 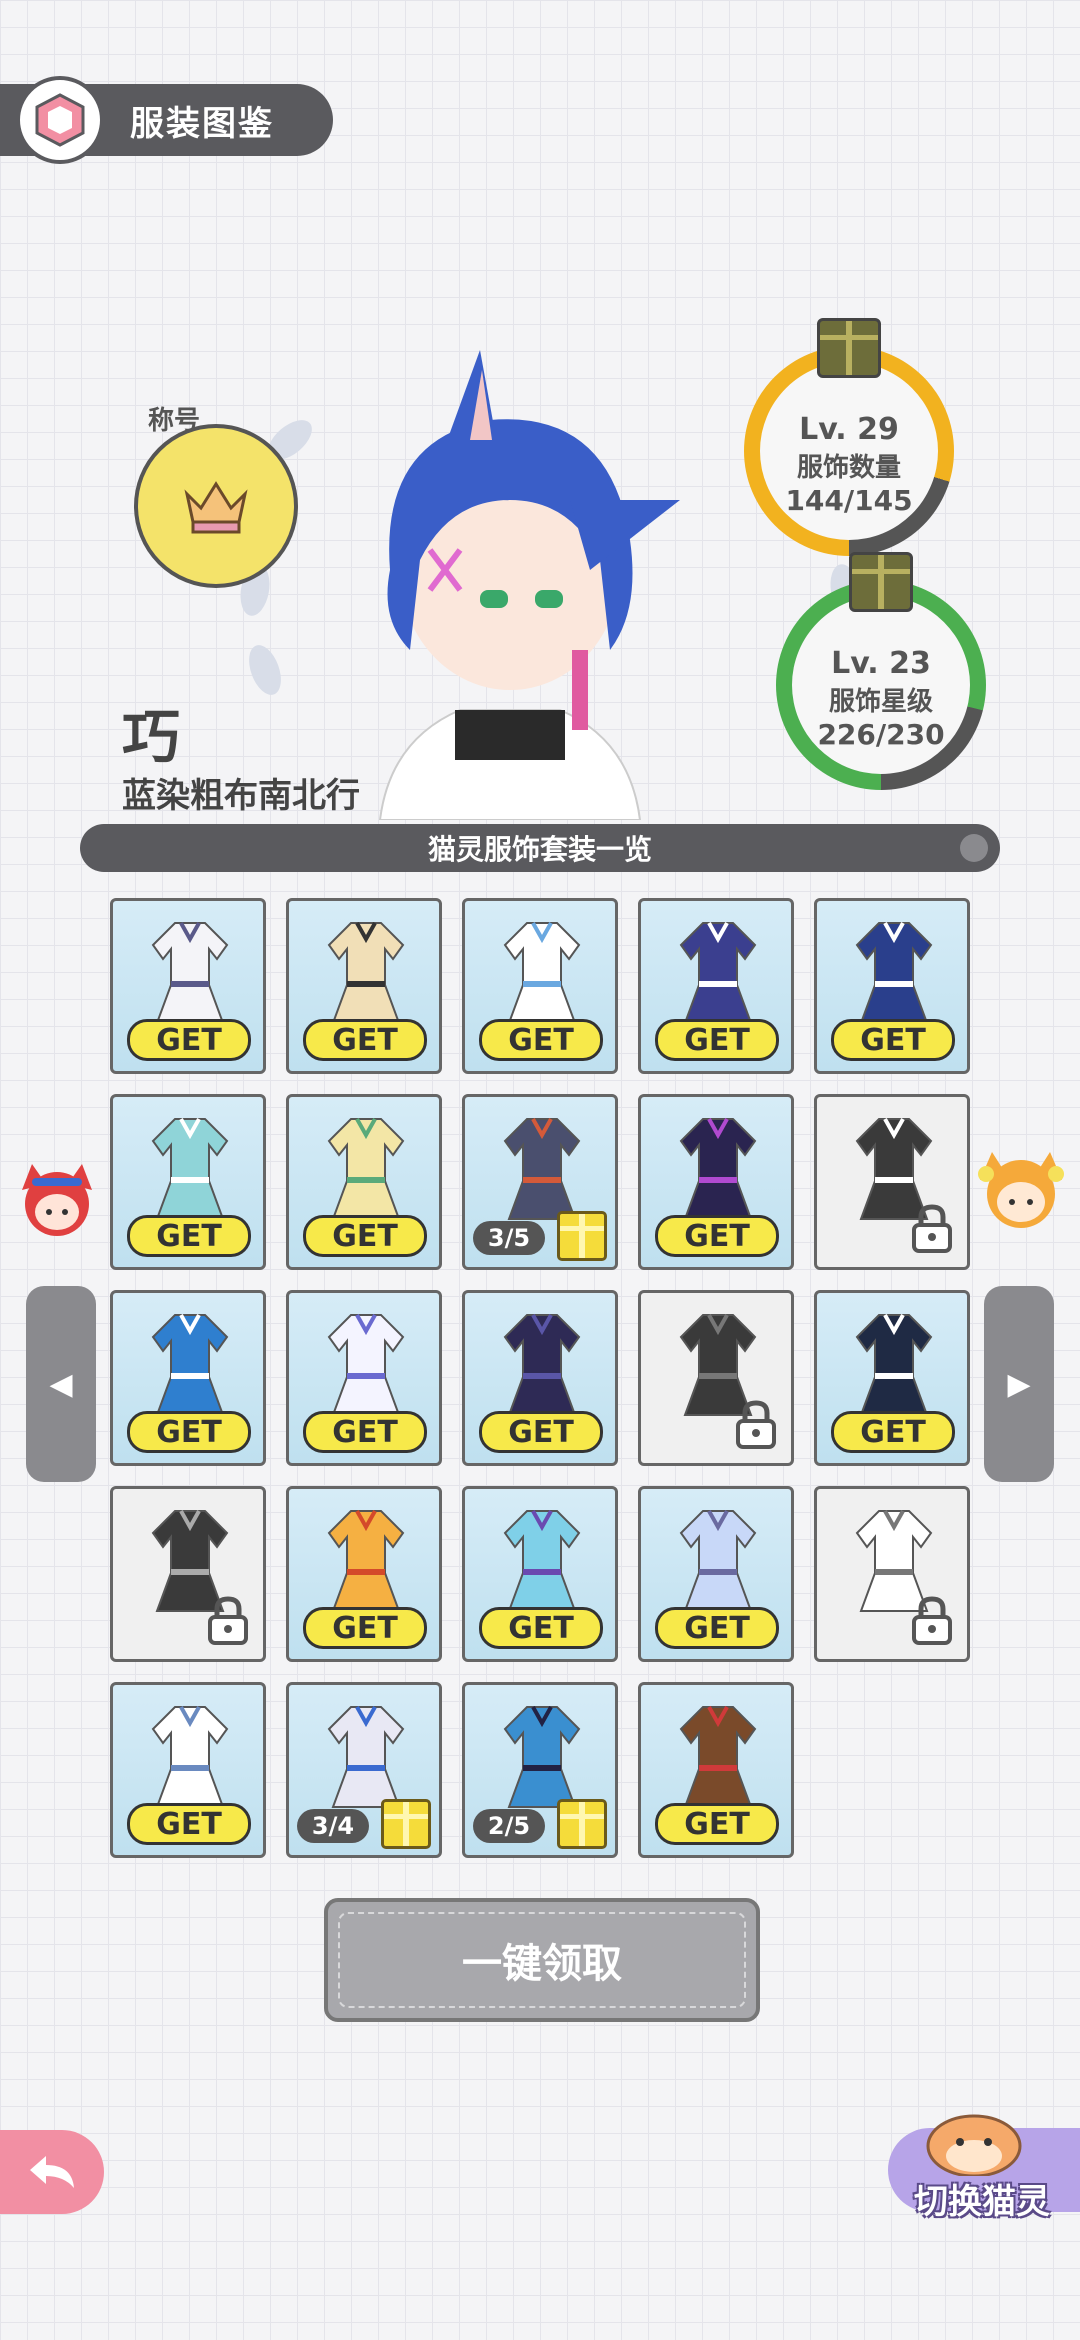 I want to click on outfit-count-ring: Lv. 29 服饰数量 144/145, so click(x=849, y=437).